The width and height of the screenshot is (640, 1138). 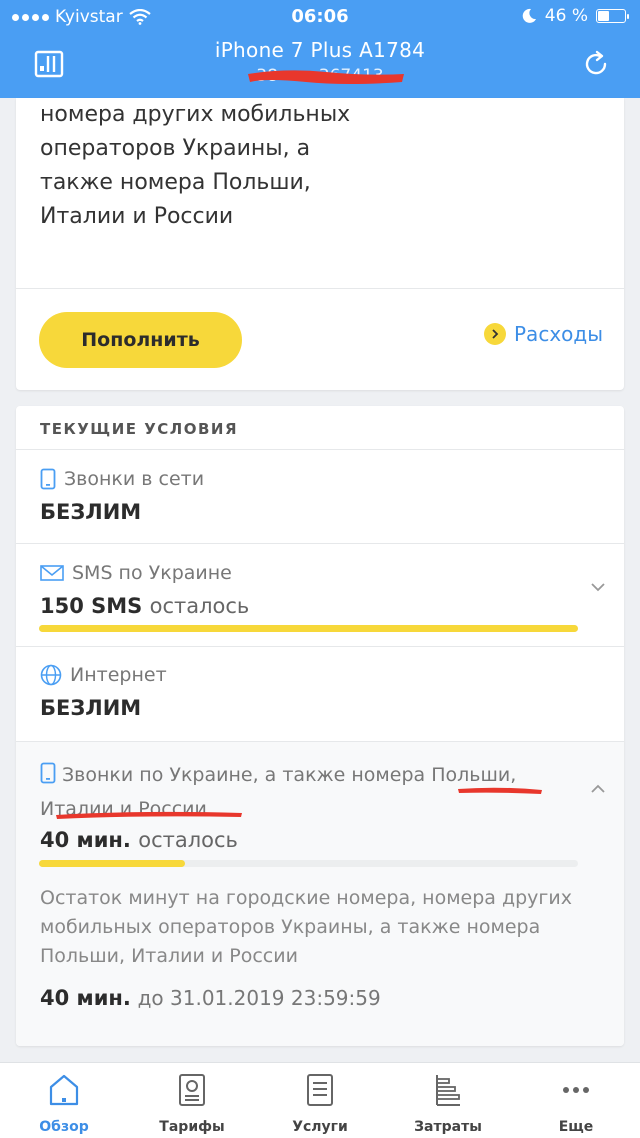 I want to click on mail-icon, so click(x=52, y=573).